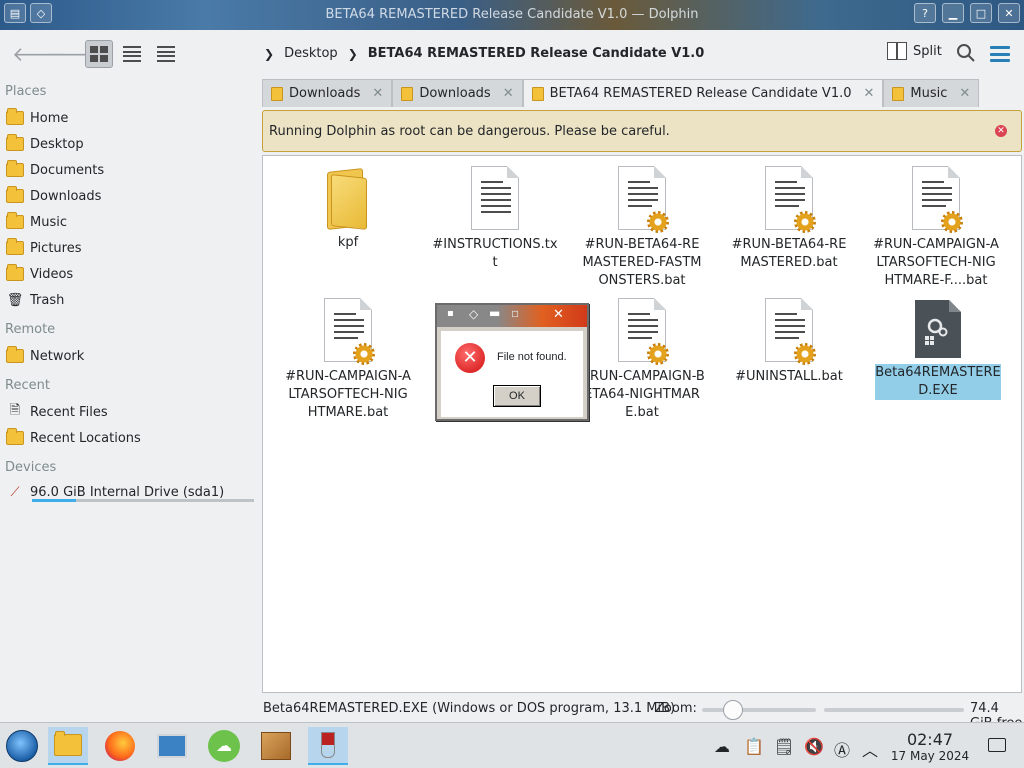  Describe the element at coordinates (131, 196) in the screenshot. I see `sidebar-item-downloads: Downloads` at that location.